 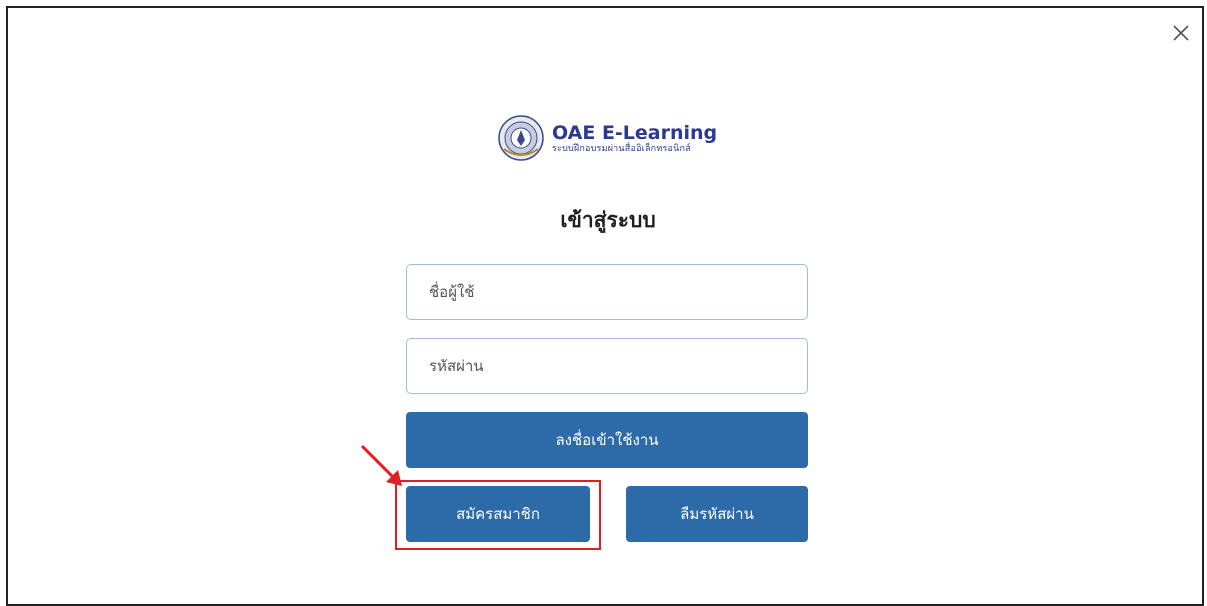 What do you see at coordinates (635, 132) in the screenshot?
I see `brand-title: OAE E-Learning` at bounding box center [635, 132].